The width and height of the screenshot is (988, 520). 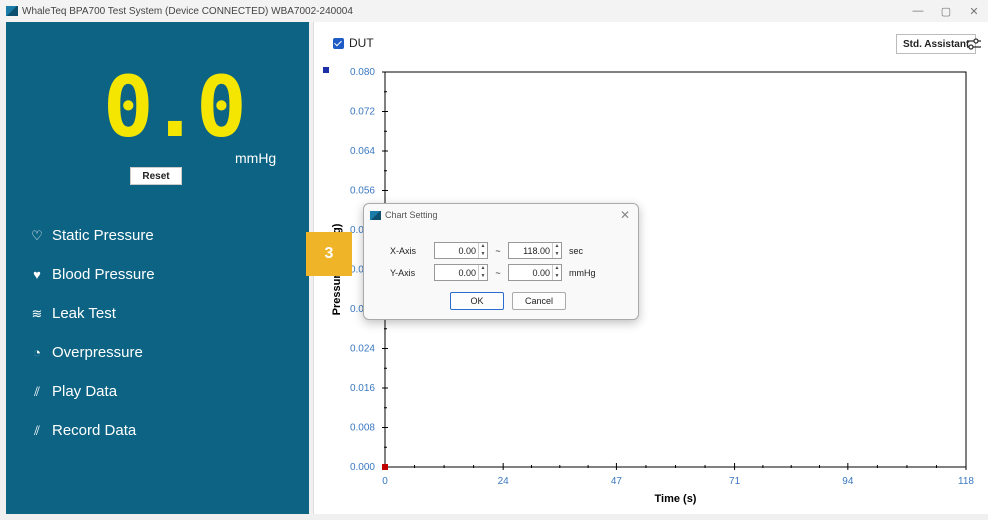 What do you see at coordinates (362, 72) in the screenshot?
I see `y-tick-label: 0.080` at bounding box center [362, 72].